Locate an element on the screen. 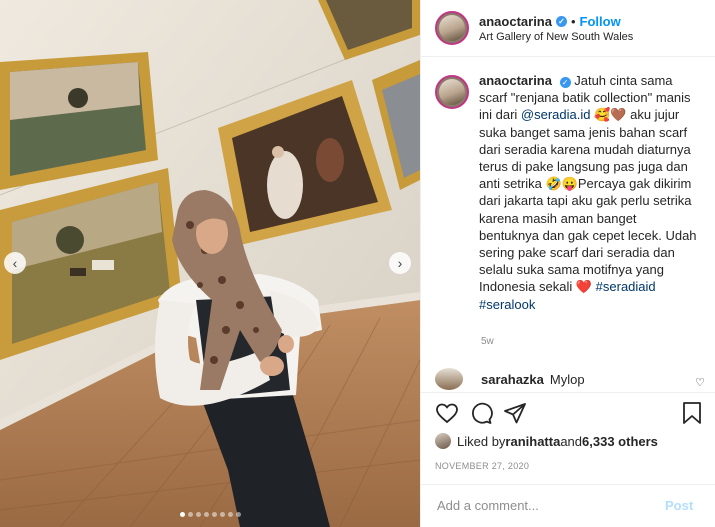 The width and height of the screenshot is (715, 527). previous-slide-button: ‹ is located at coordinates (15, 263).